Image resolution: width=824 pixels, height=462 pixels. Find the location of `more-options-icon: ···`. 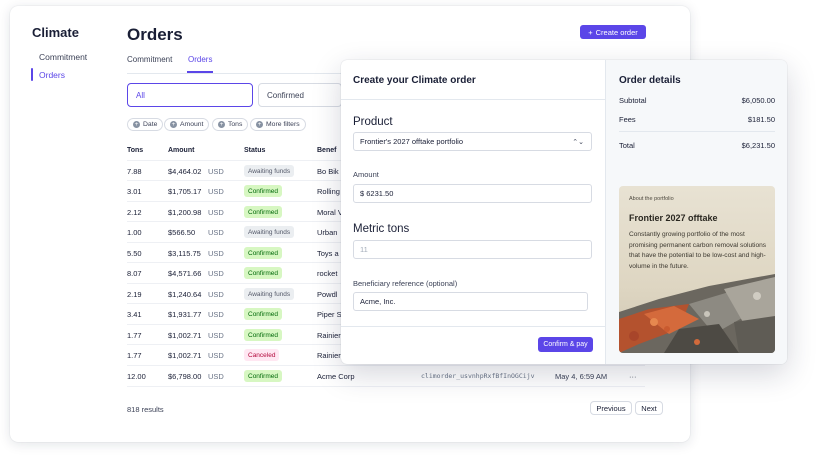

more-options-icon: ··· is located at coordinates (633, 376).